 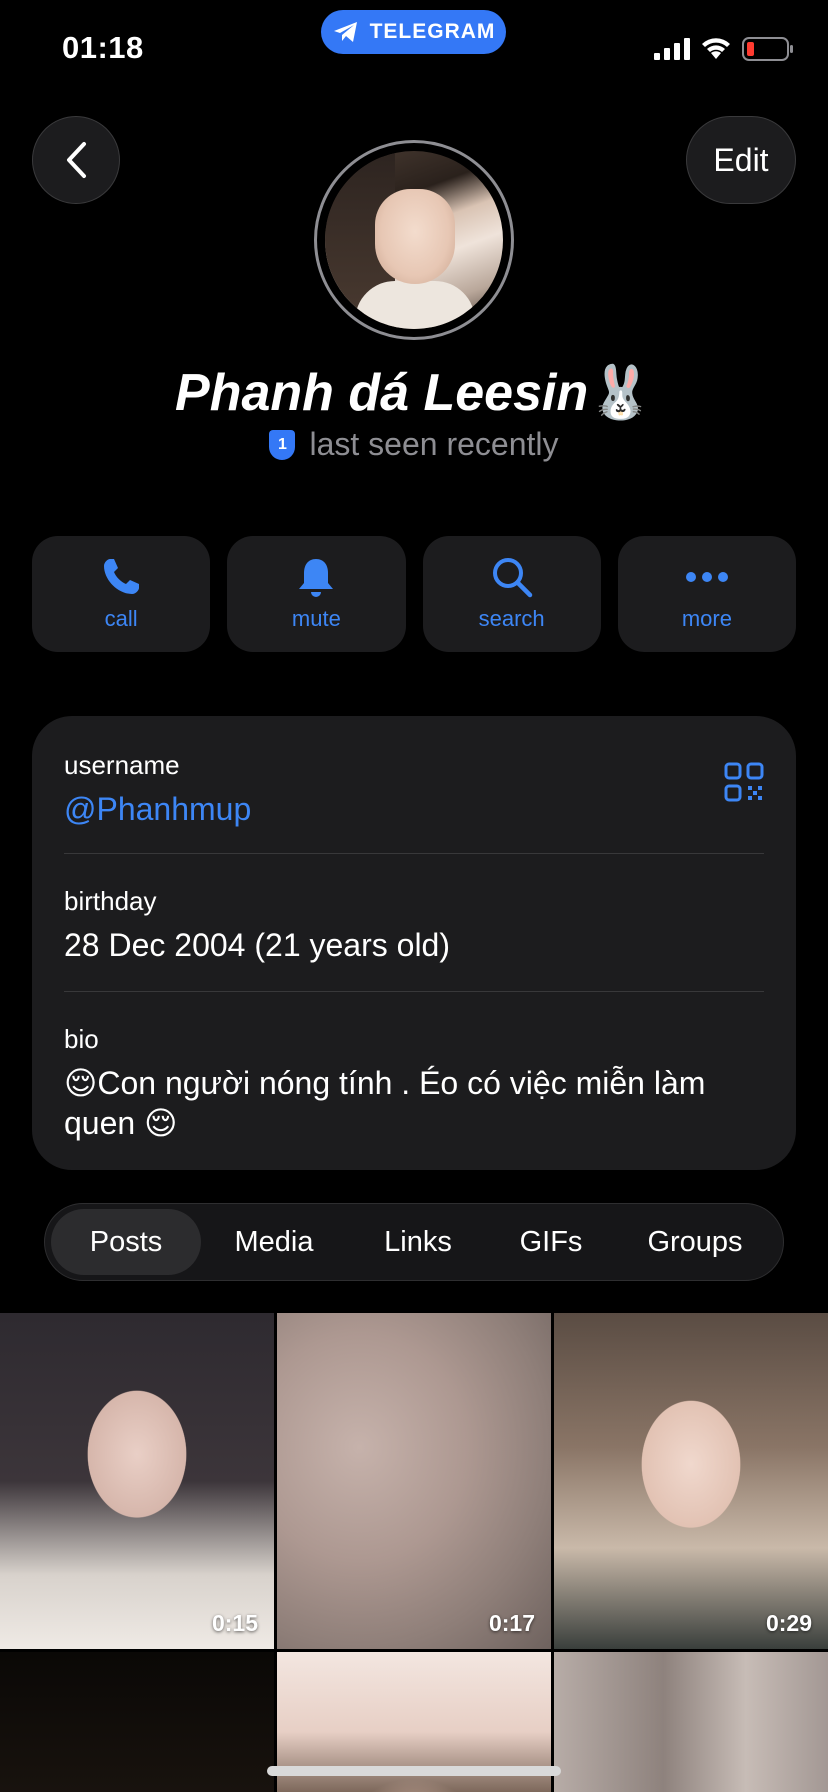 What do you see at coordinates (511, 618) in the screenshot?
I see `search-label: search` at bounding box center [511, 618].